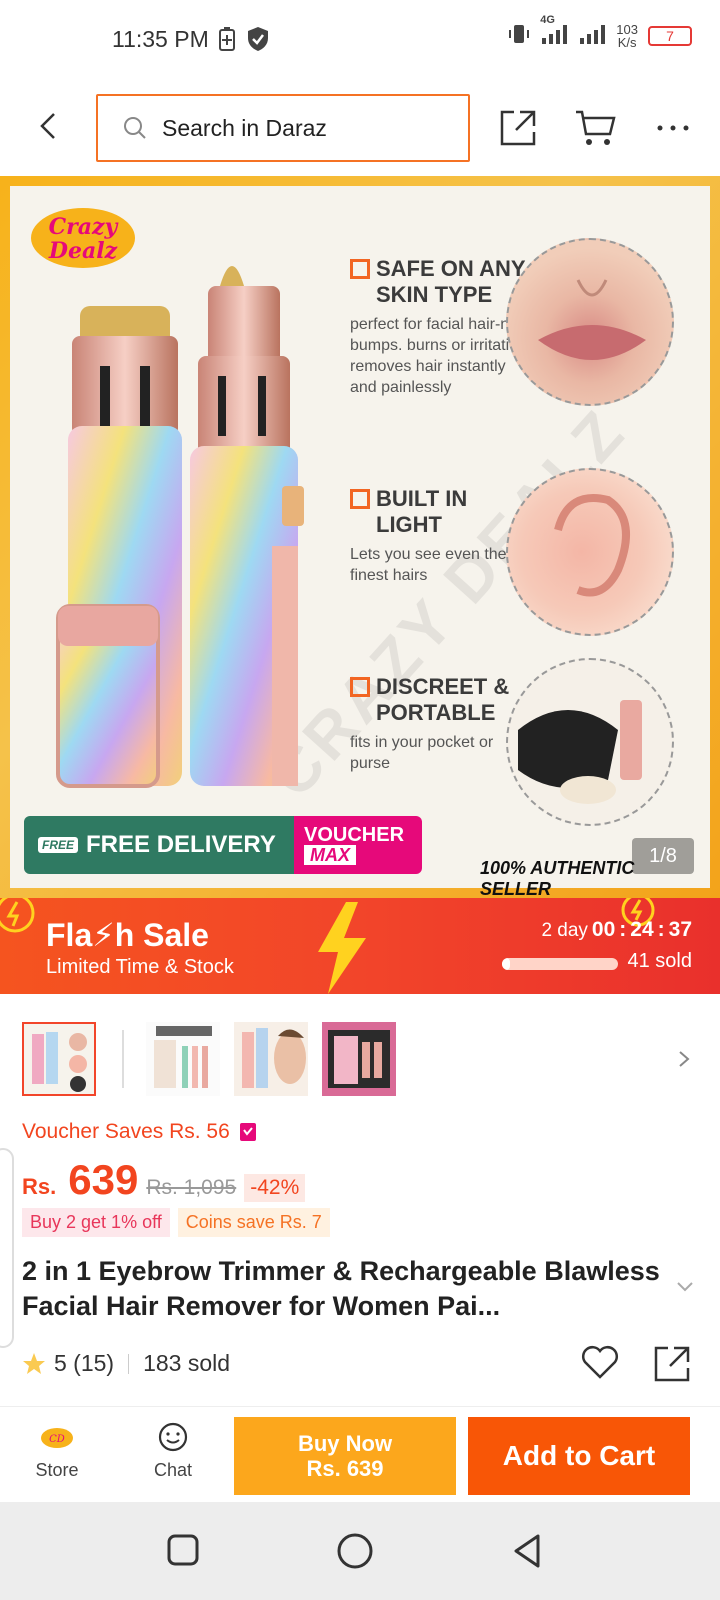 Image resolution: width=720 pixels, height=1600 pixels. I want to click on promo-tags: Buy 2 get 1% off Coins save Rs. 7, so click(176, 1222).